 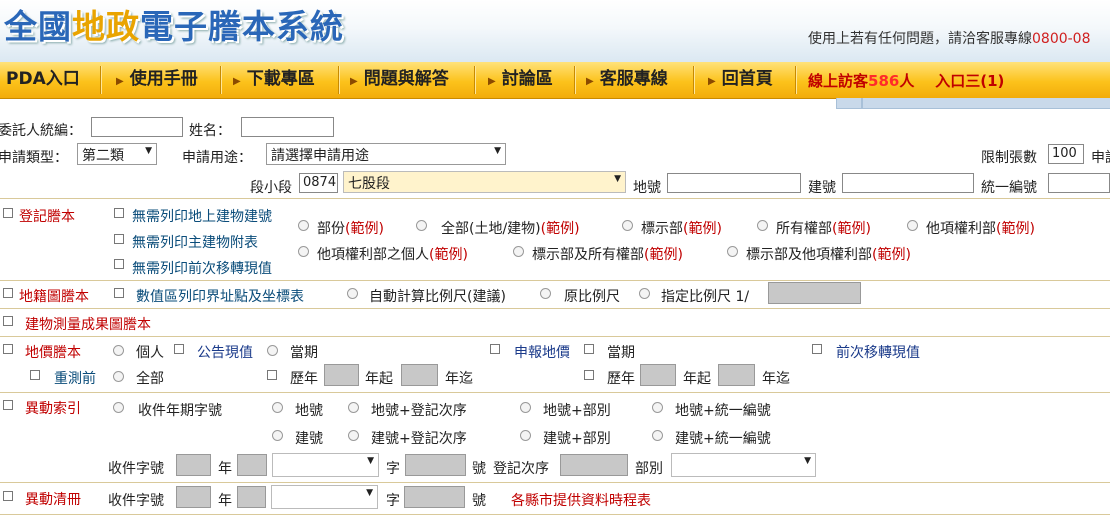 What do you see at coordinates (658, 375) in the screenshot?
I see `history-2-from-input` at bounding box center [658, 375].